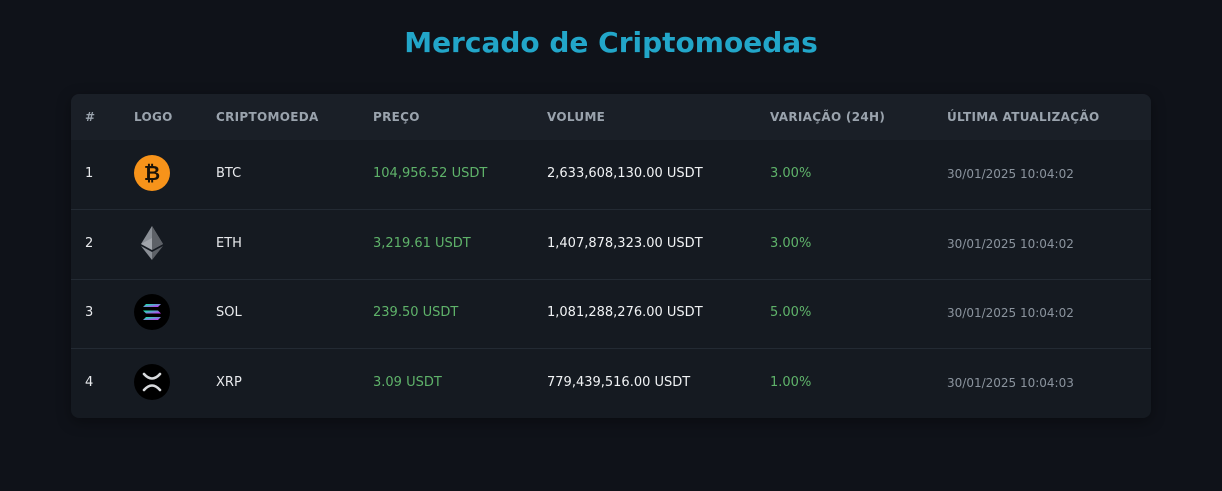 The image size is (1222, 491). What do you see at coordinates (611, 42) in the screenshot?
I see `page-title: Mercado de Criptomoedas` at bounding box center [611, 42].